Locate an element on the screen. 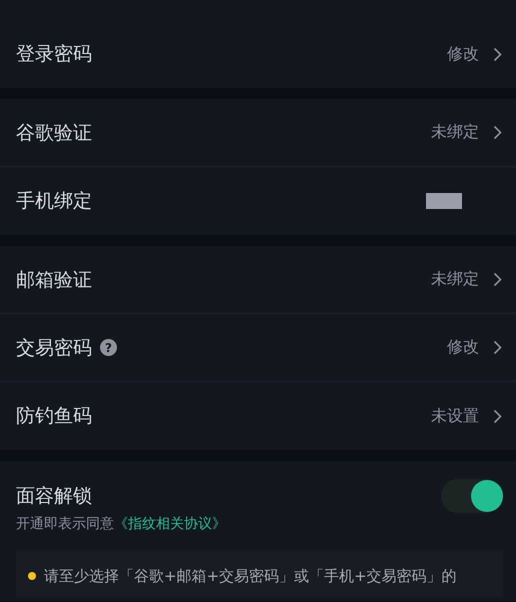 The image size is (516, 602). agreement-text: 开通即表示同意《指纹相关协议》 is located at coordinates (121, 524).